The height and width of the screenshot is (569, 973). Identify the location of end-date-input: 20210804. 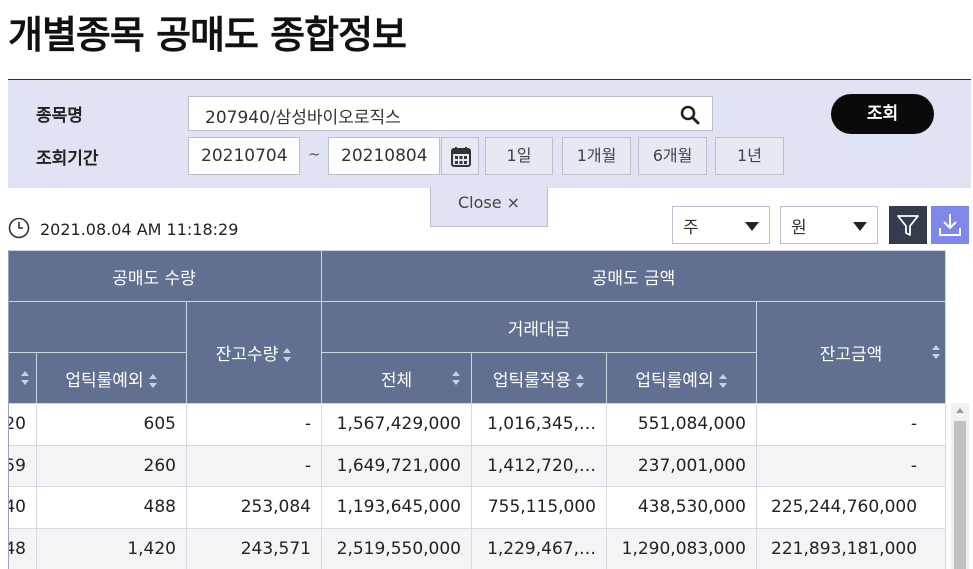
(384, 156).